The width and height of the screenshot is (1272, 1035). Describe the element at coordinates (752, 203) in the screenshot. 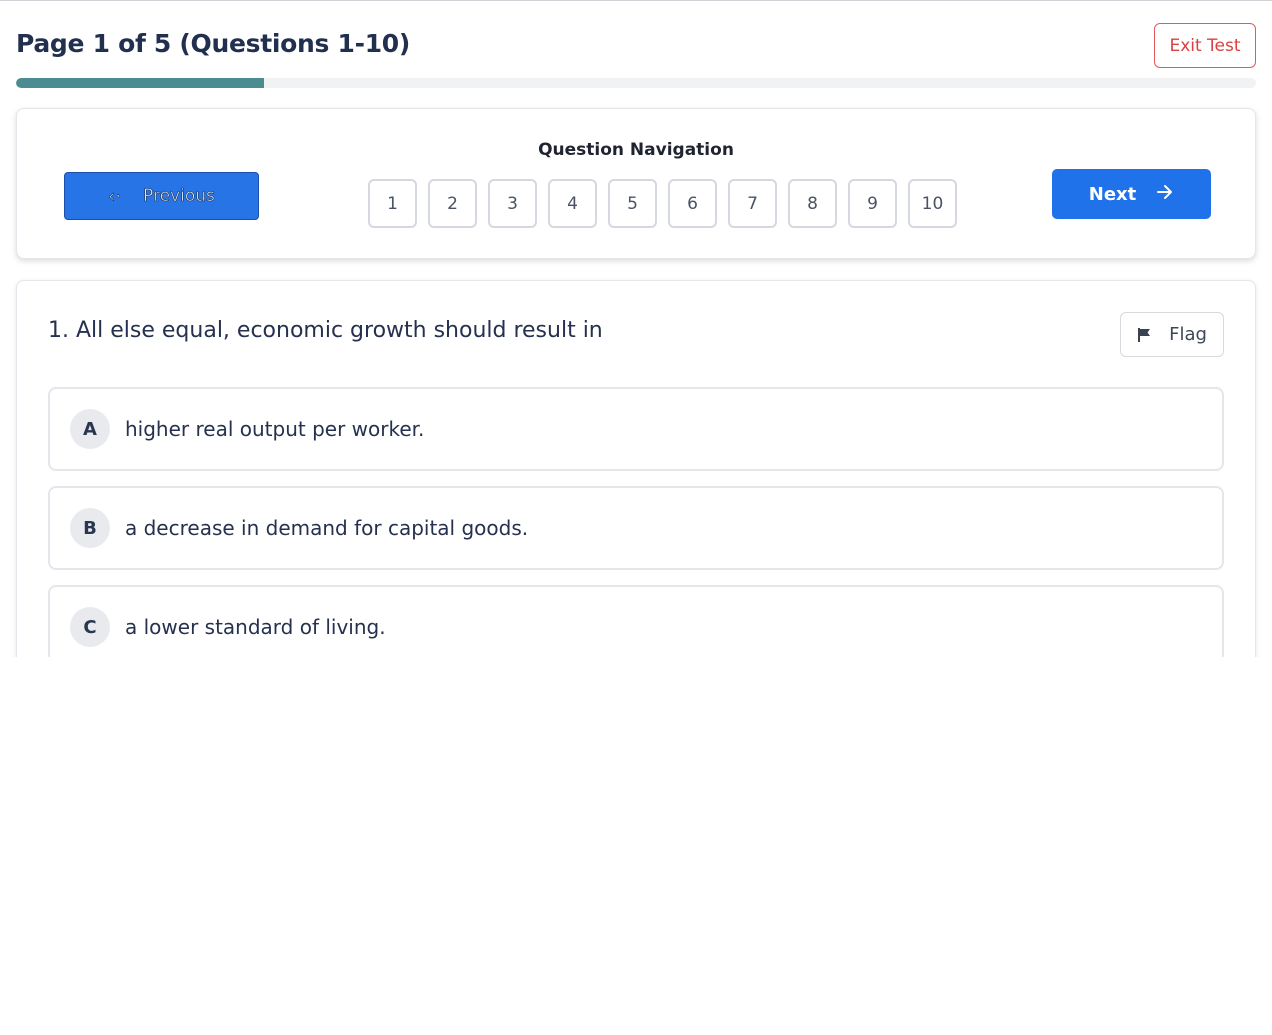

I see `question-number-button: 7` at that location.